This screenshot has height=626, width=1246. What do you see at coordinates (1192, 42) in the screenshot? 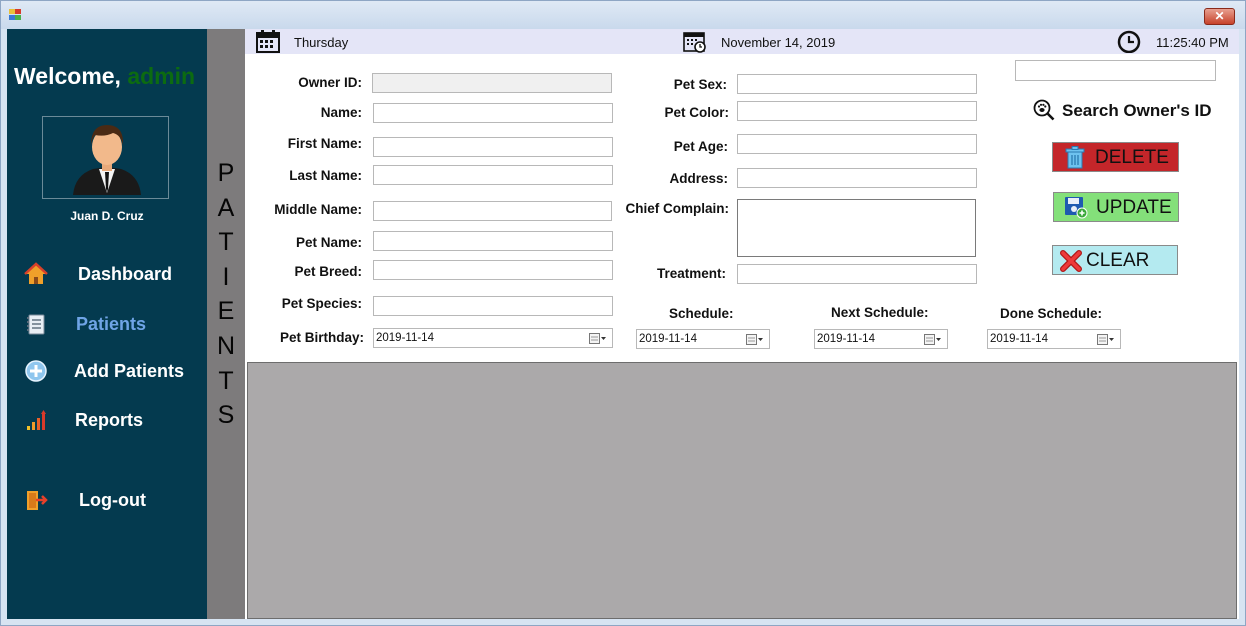
I see `current-time: 11:25:40 PM` at bounding box center [1192, 42].